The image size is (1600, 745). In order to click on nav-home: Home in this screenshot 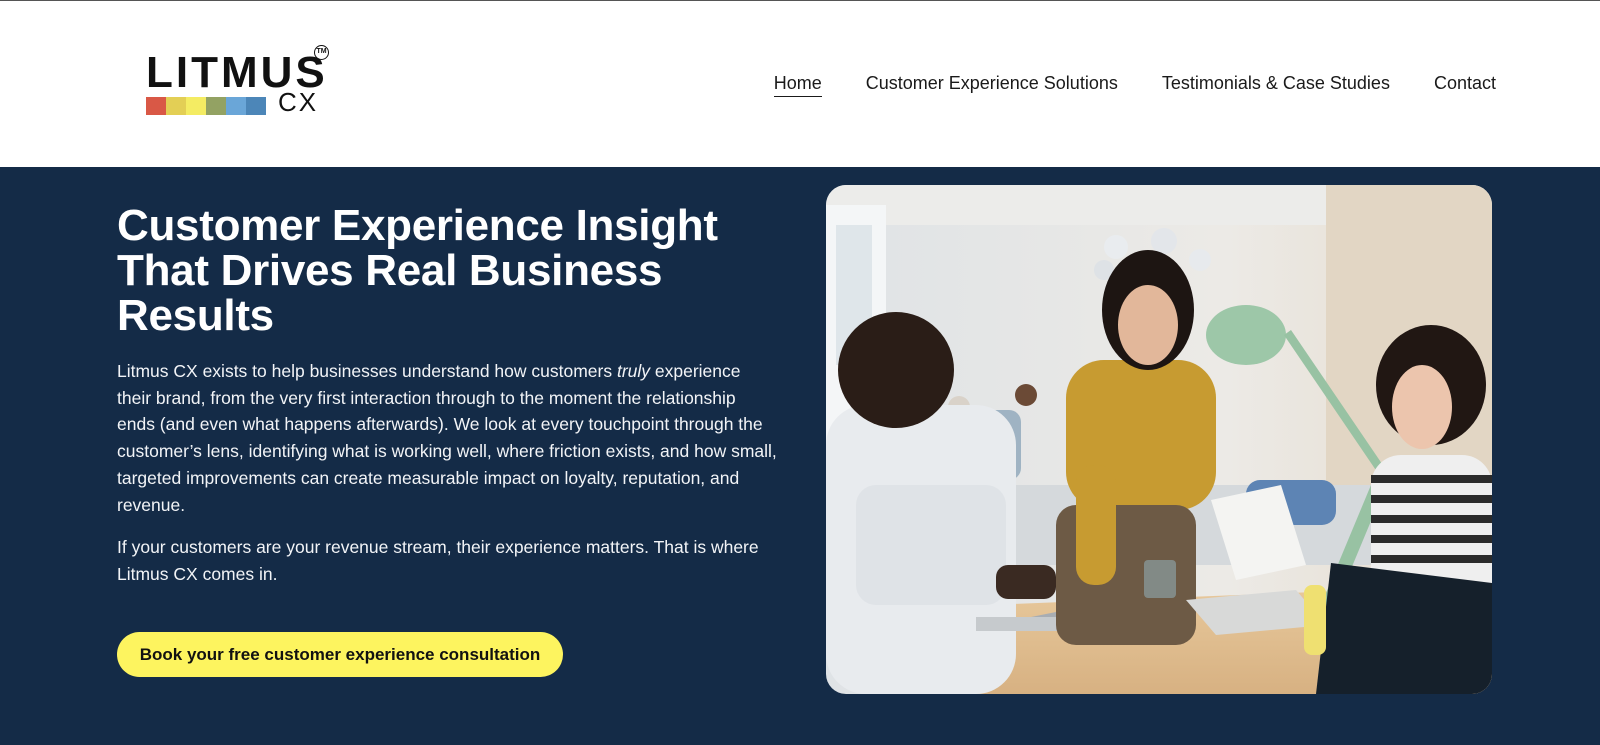, I will do `click(797, 84)`.